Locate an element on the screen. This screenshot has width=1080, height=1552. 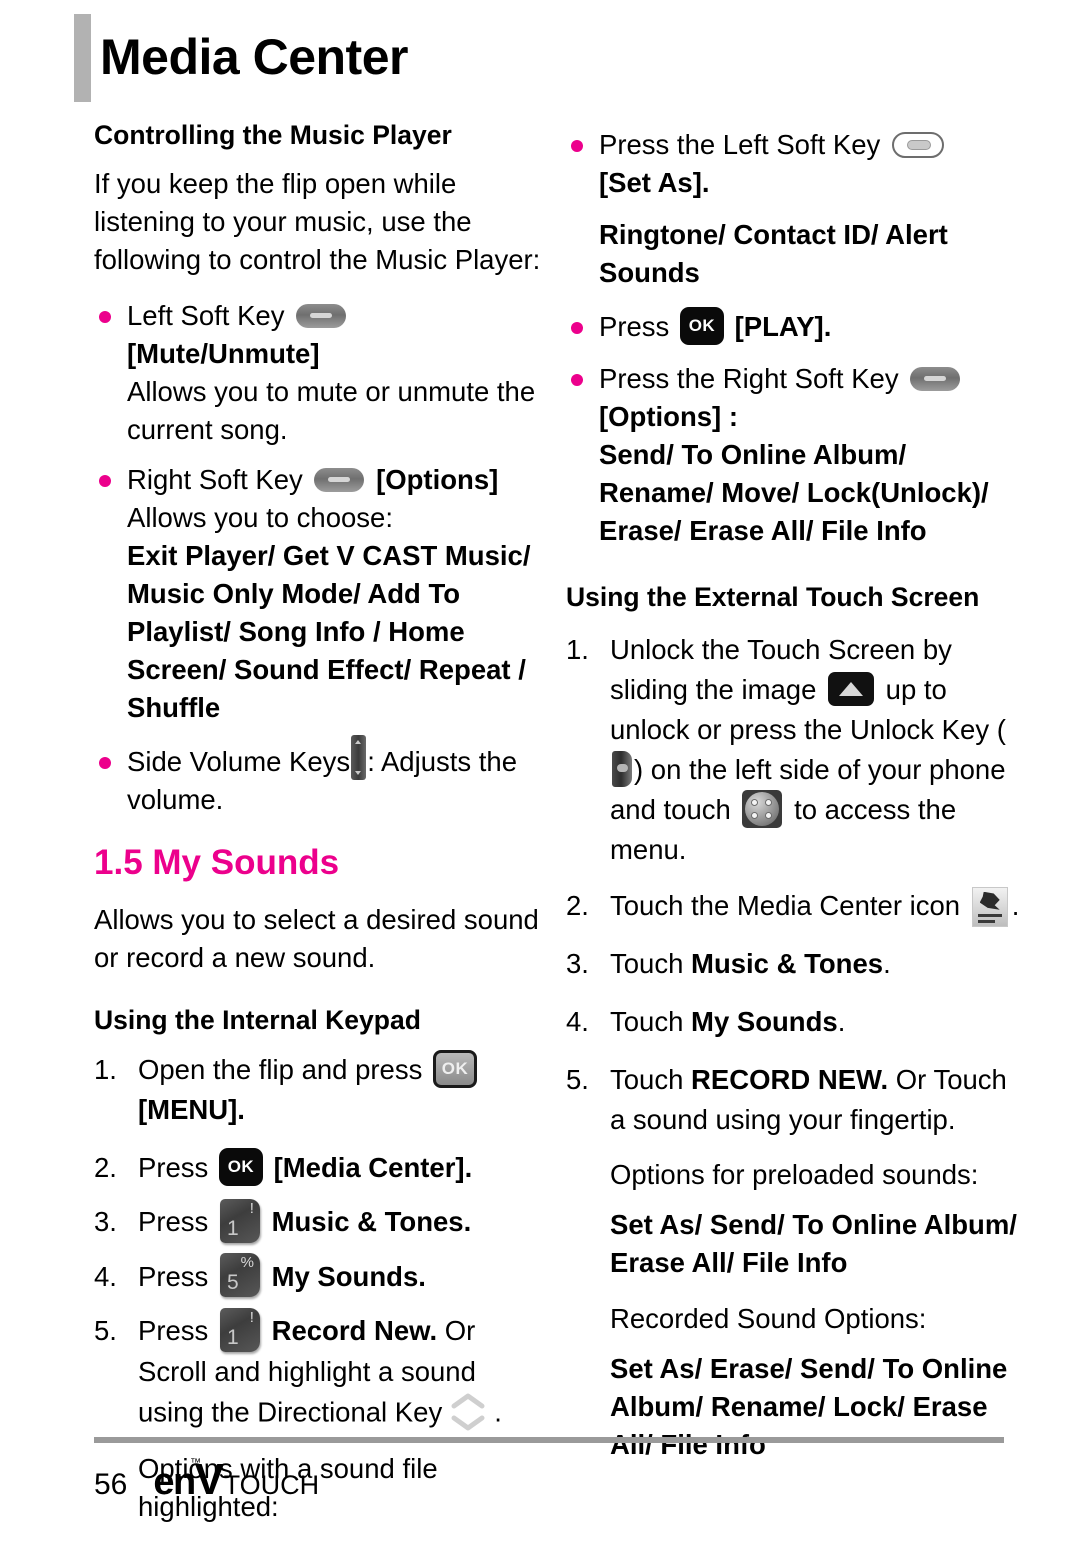
step-external-2: 2. Touch the Media Center icon . is located at coordinates (796, 906).